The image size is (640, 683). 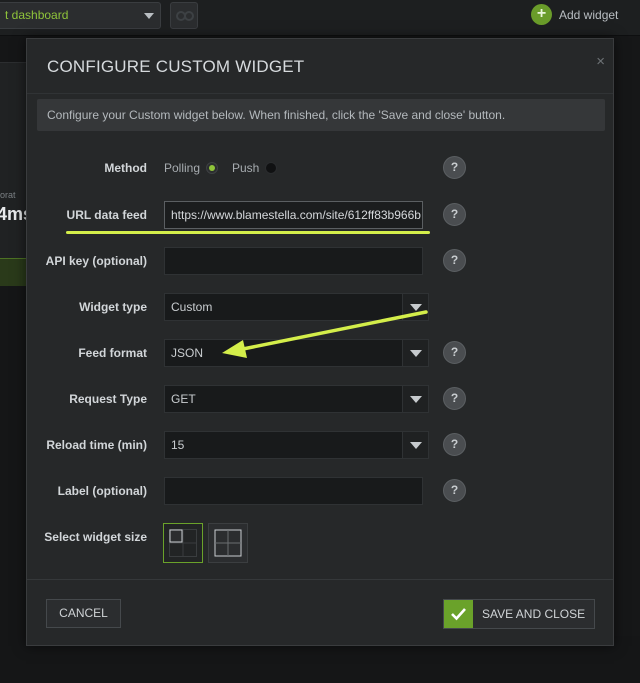 What do you see at coordinates (96, 445) in the screenshot?
I see `reload-time-label: Reload time (min)` at bounding box center [96, 445].